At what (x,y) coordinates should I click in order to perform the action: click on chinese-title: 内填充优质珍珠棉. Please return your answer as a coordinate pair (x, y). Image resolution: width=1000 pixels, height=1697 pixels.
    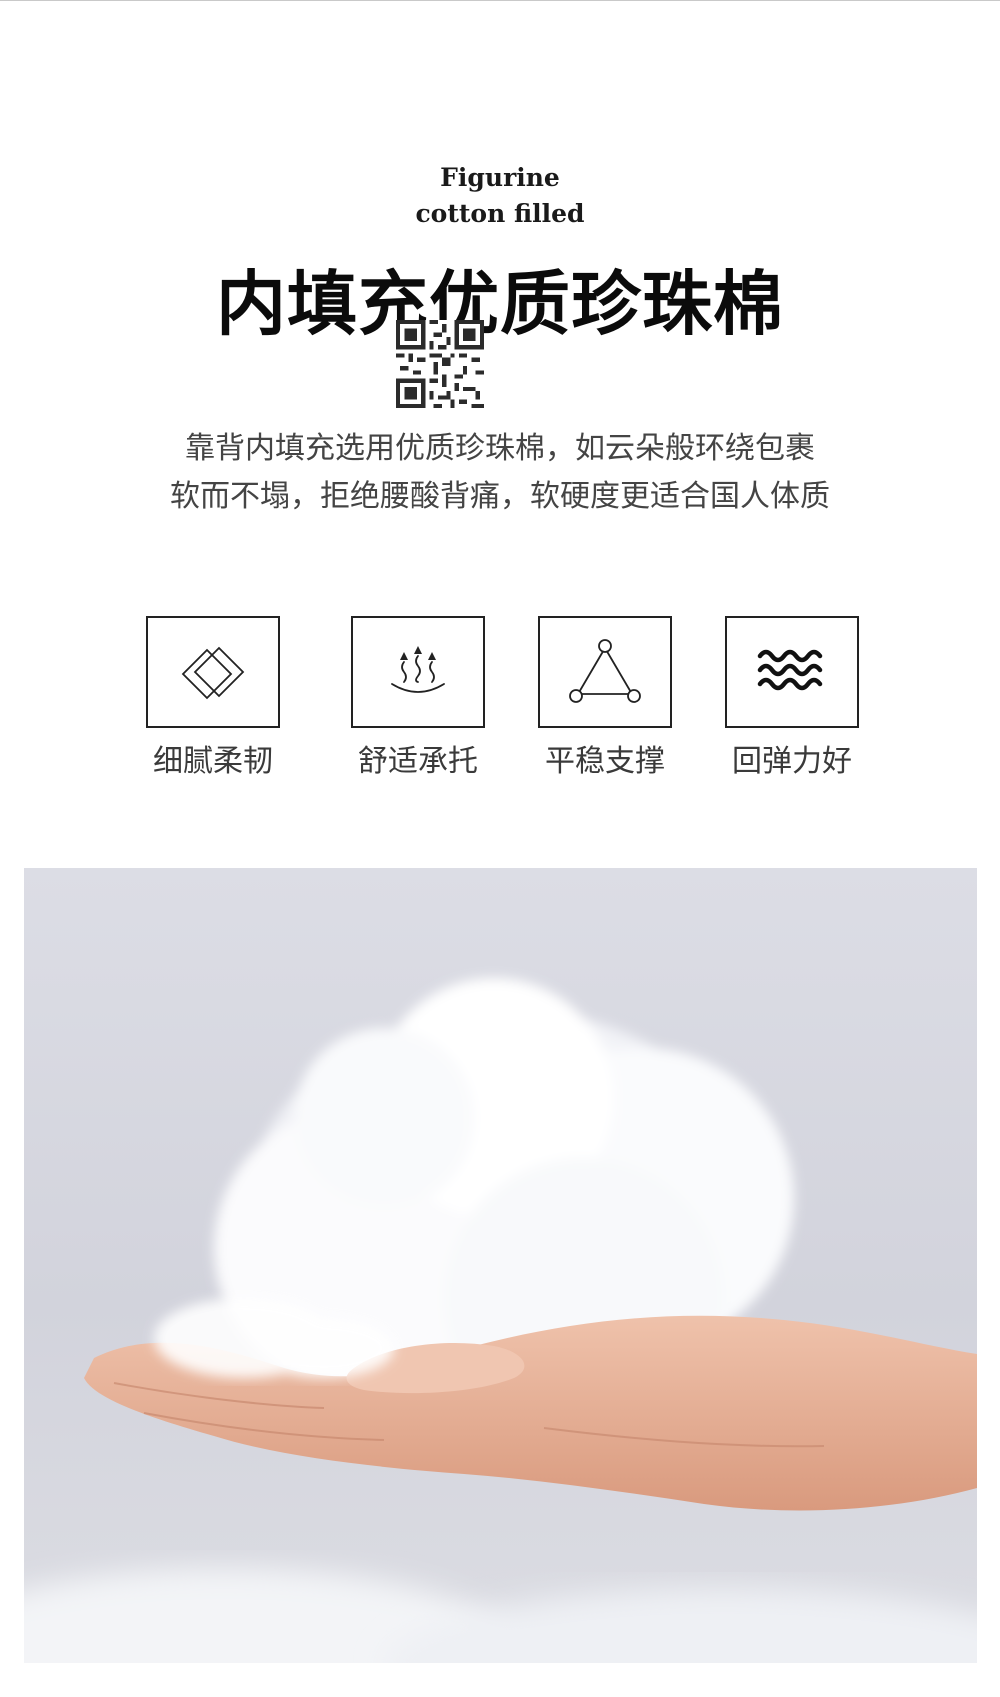
    Looking at the image, I should click on (500, 304).